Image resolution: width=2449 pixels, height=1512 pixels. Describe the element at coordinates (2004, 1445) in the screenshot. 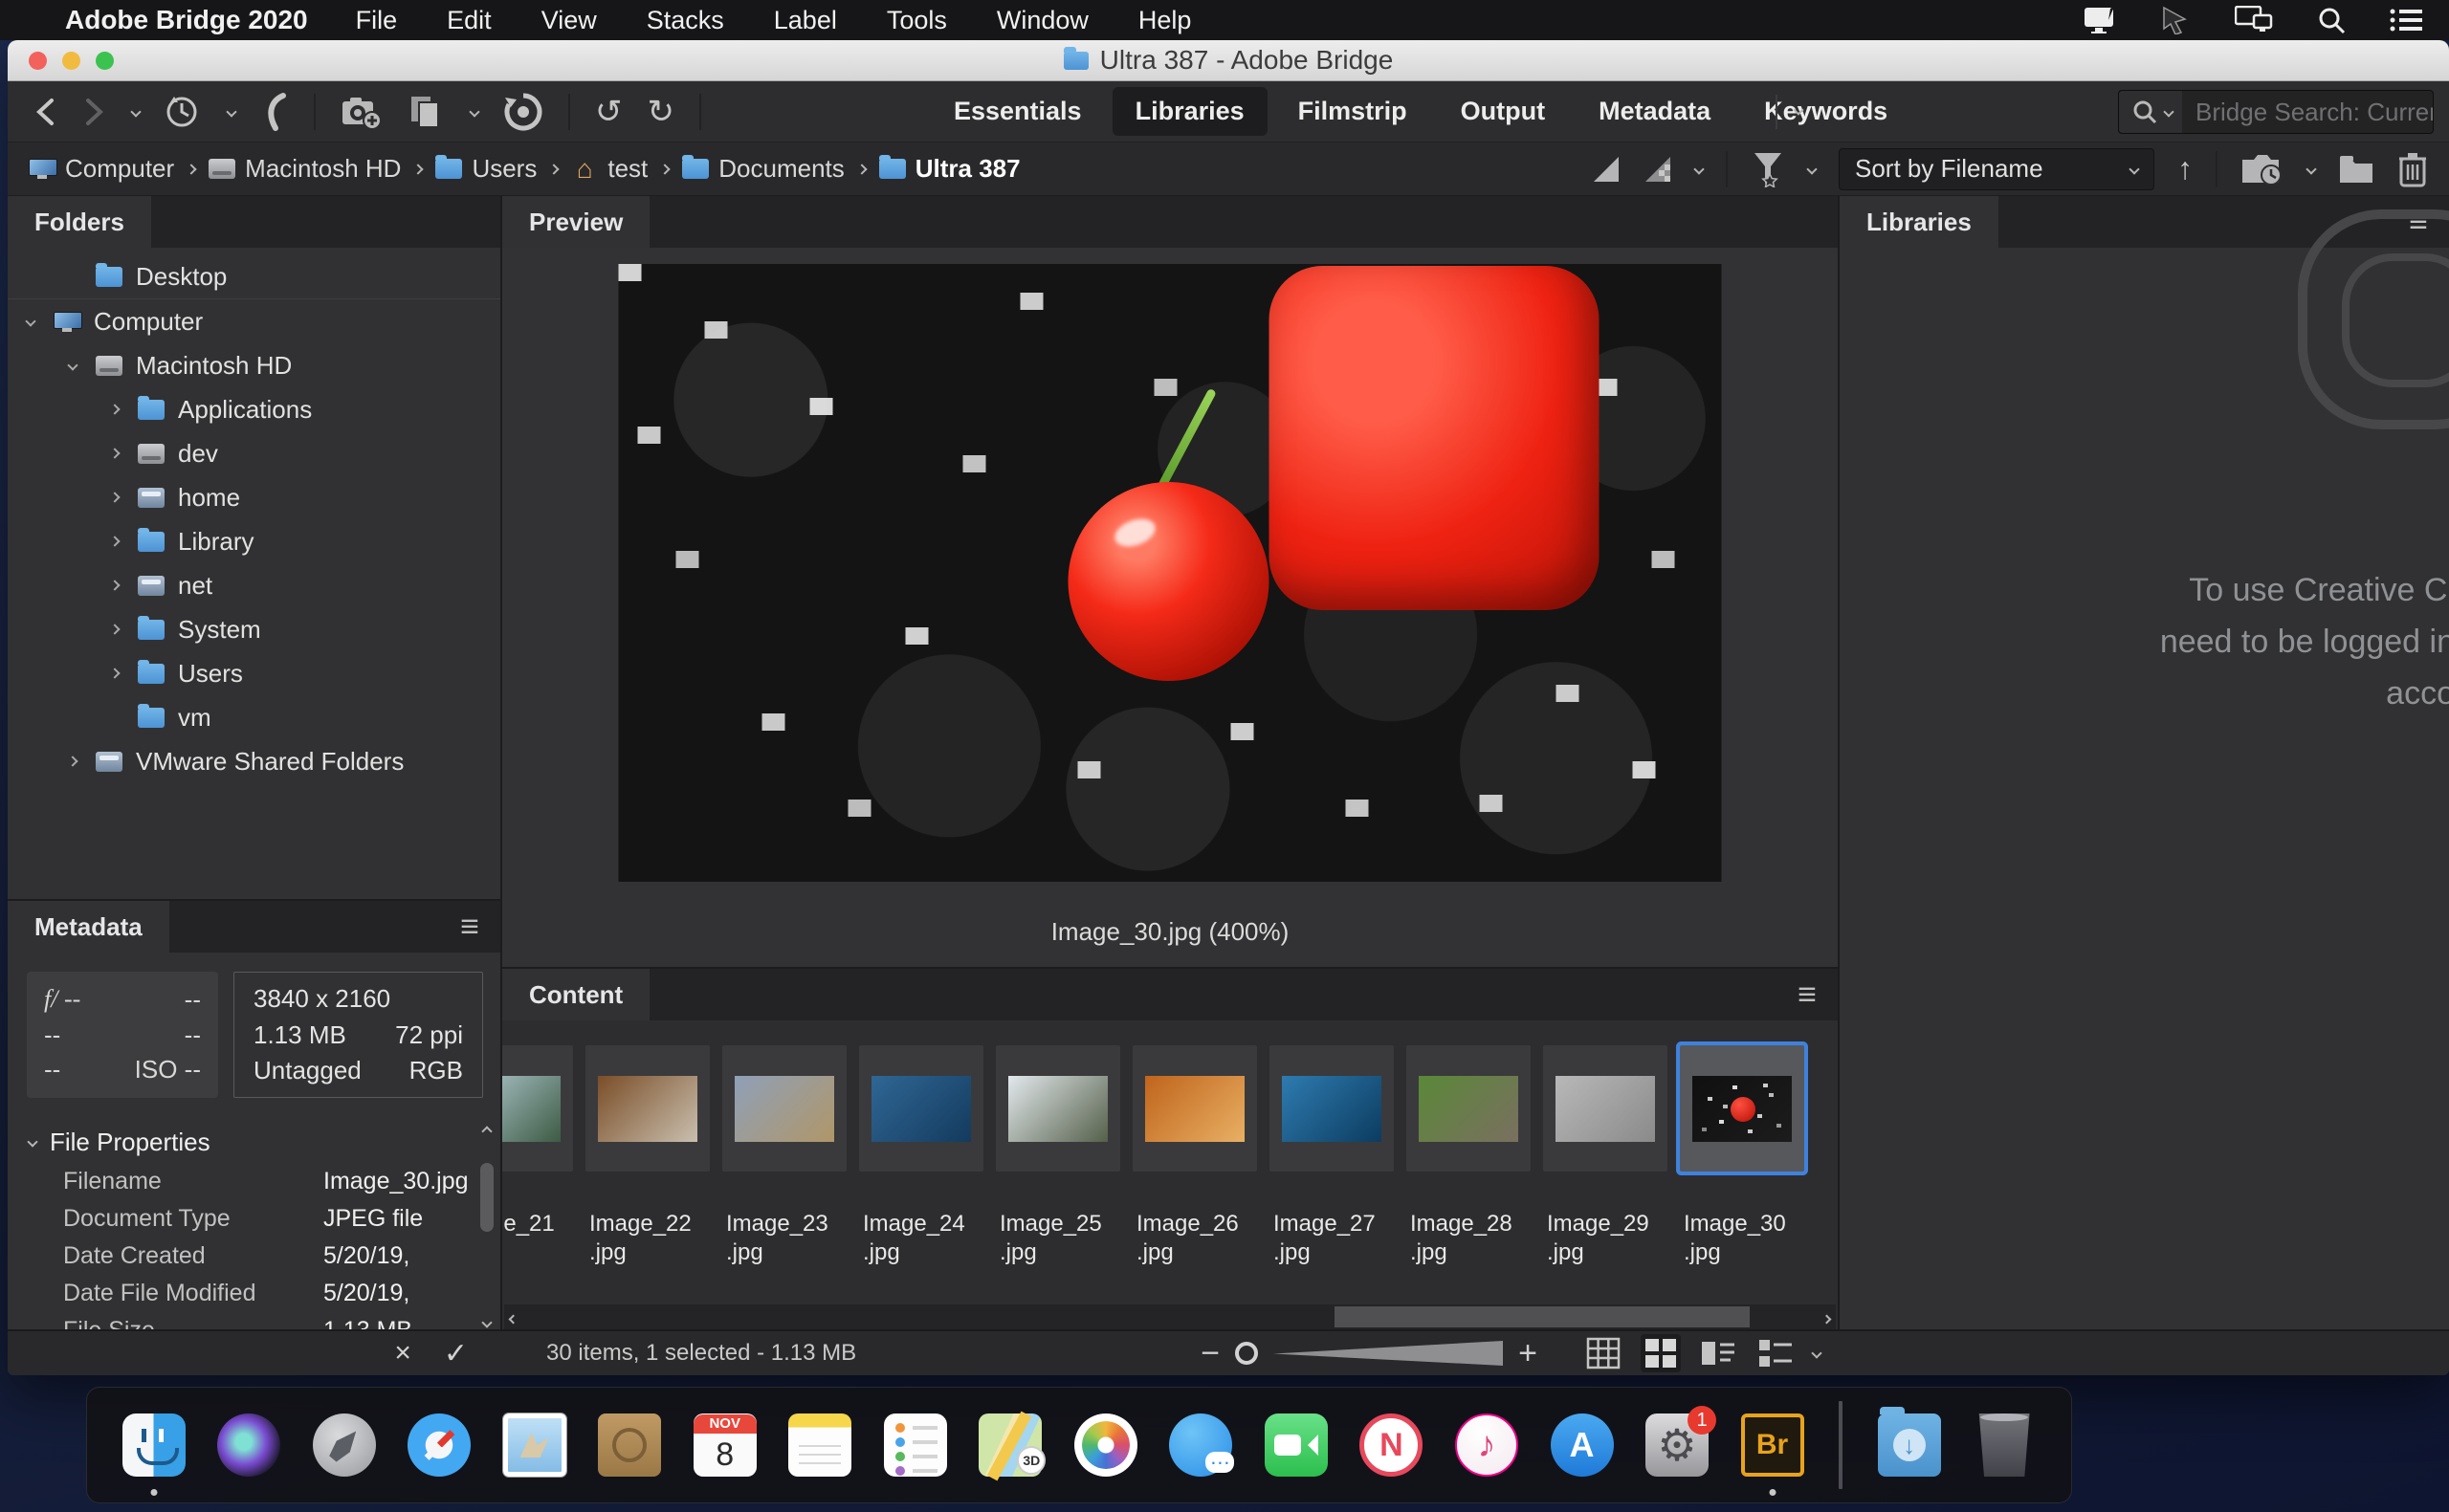

I see `dock-icon-trash` at that location.